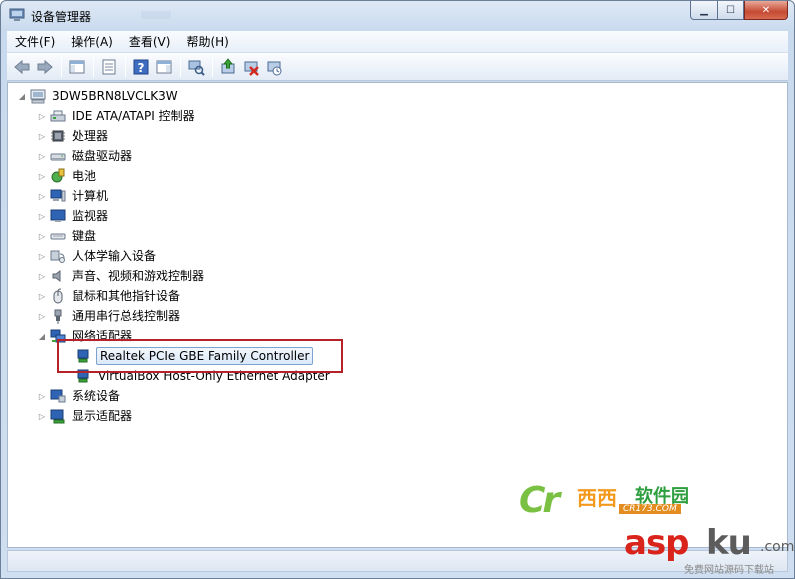  What do you see at coordinates (397, 16) in the screenshot?
I see `title-bar: 设备管理器 ▁ ☐ ✕` at bounding box center [397, 16].